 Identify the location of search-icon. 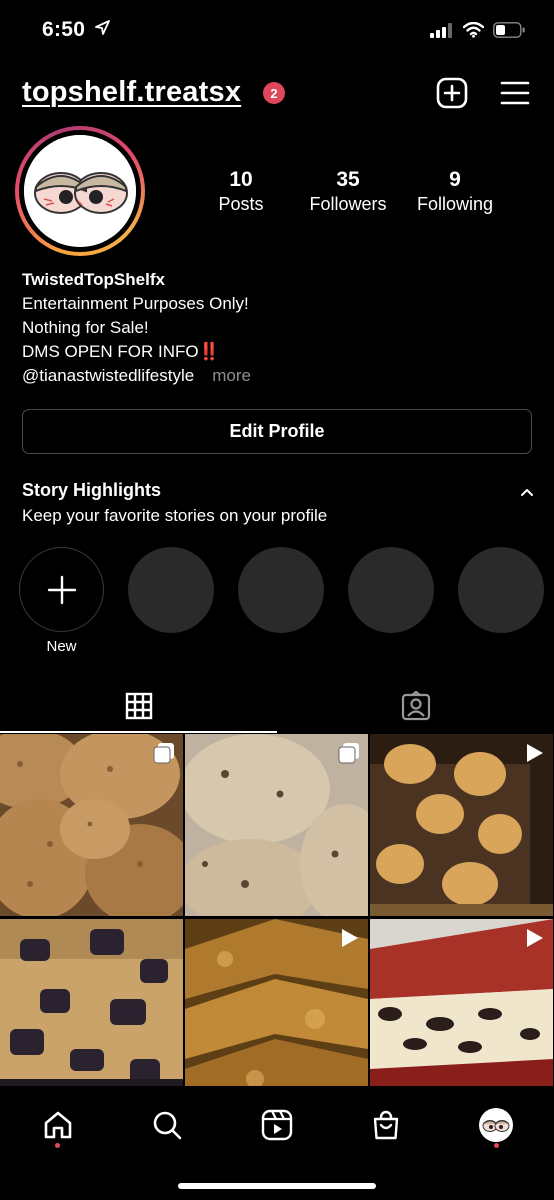
(167, 1125).